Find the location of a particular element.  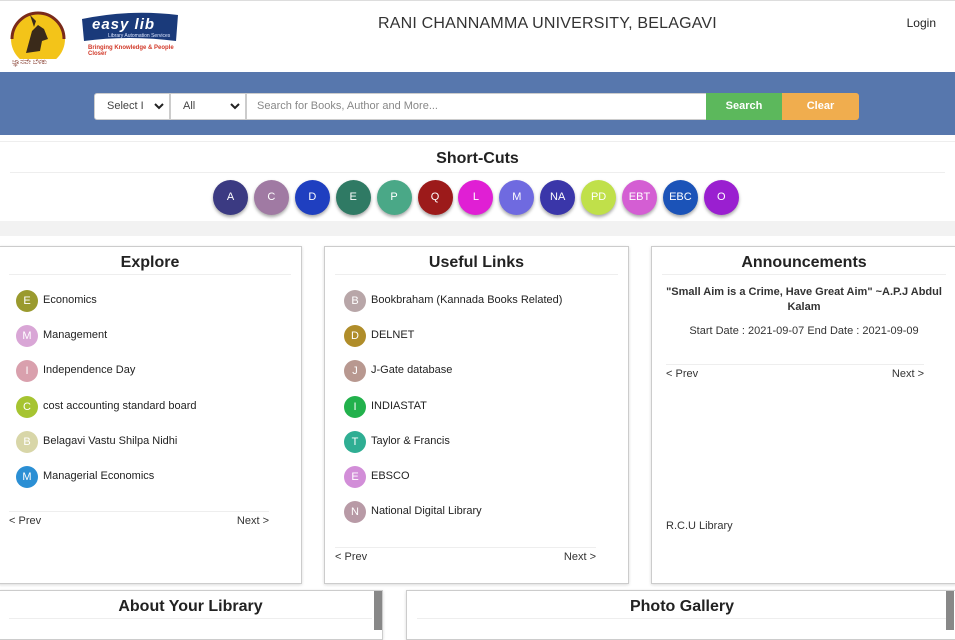

announcements-prev-link: < Prev is located at coordinates (682, 374).